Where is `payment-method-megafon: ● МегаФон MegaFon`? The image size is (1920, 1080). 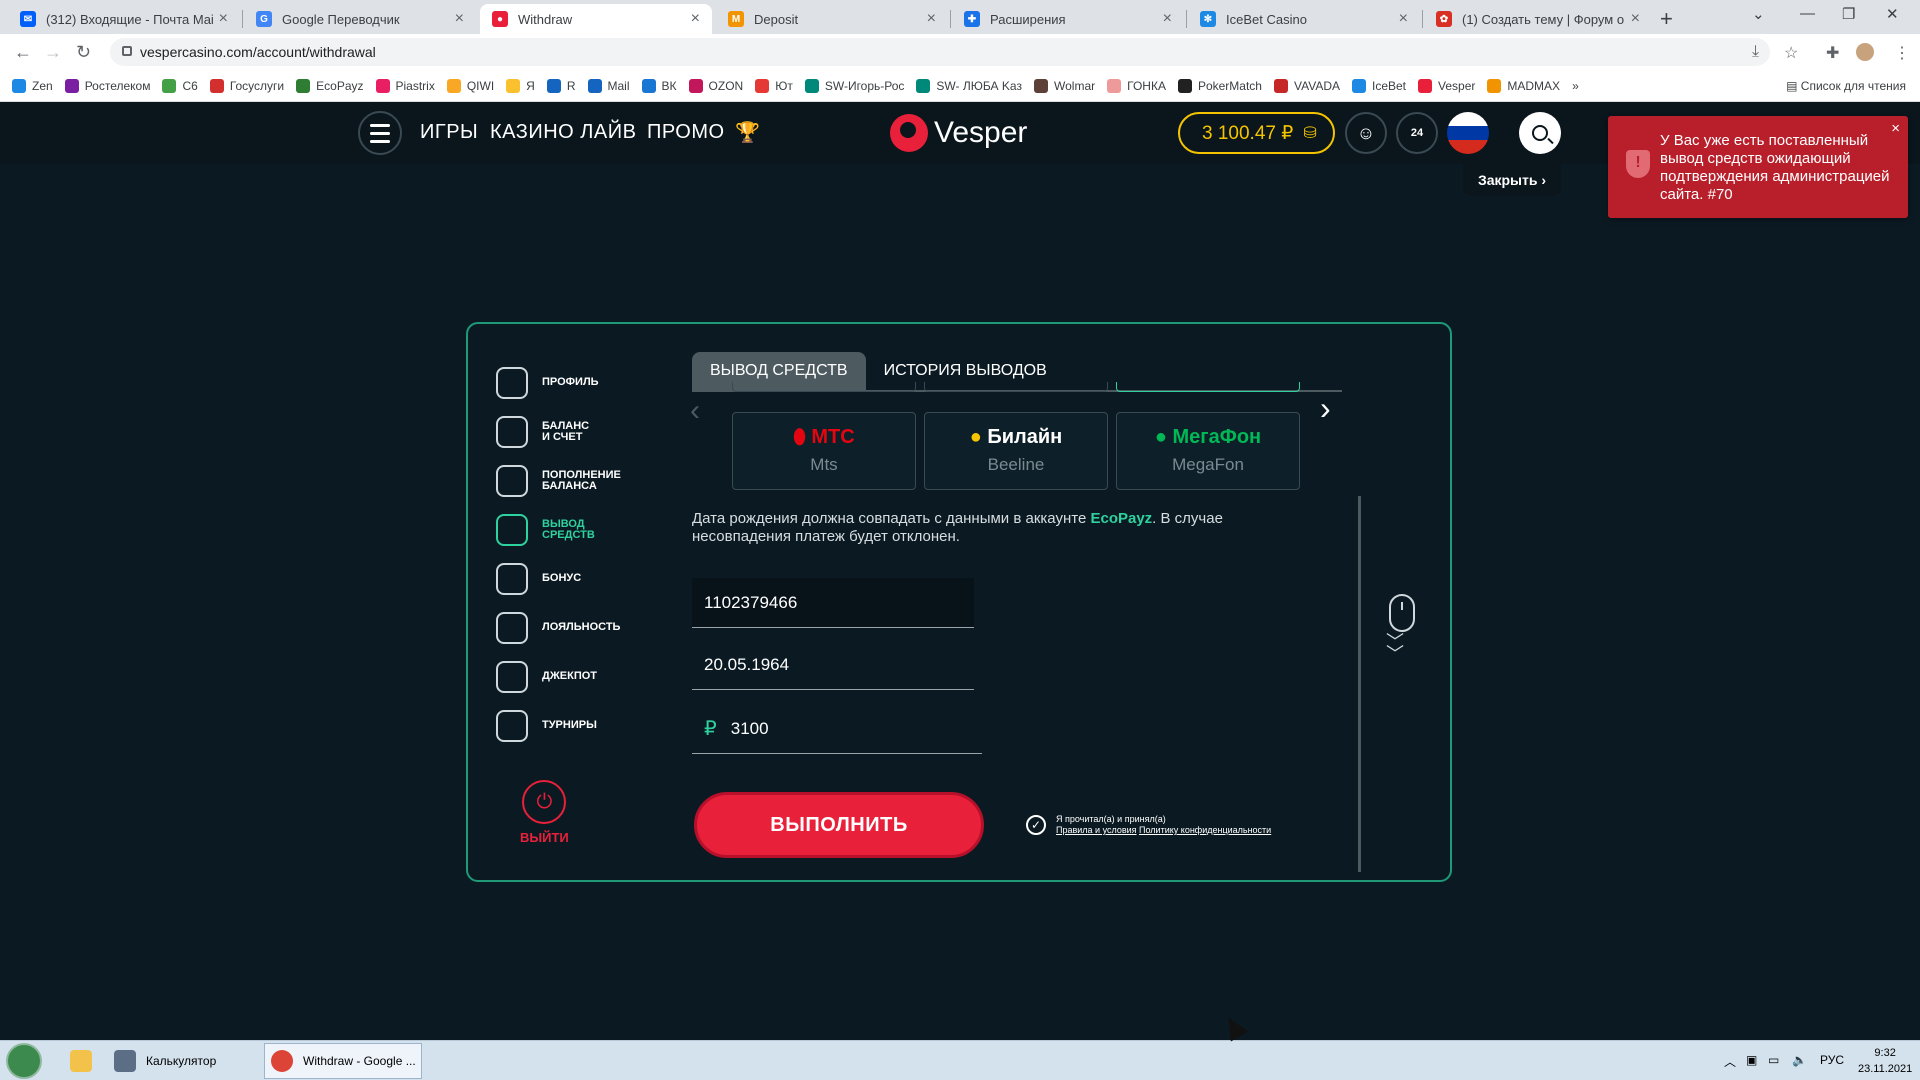 payment-method-megafon: ● МегаФон MegaFon is located at coordinates (1208, 451).